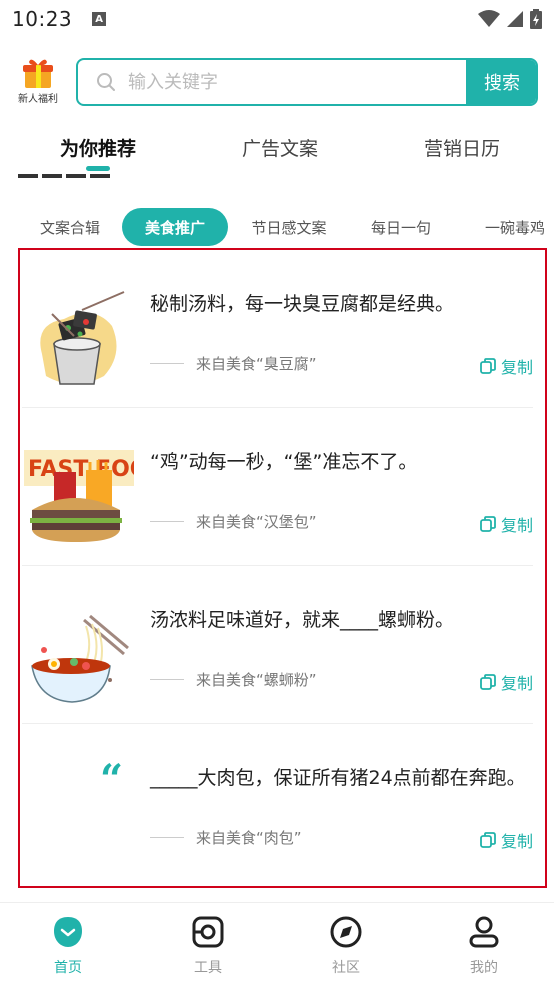 The image size is (554, 984). What do you see at coordinates (112, 779) in the screenshot?
I see `quote-mark-icon: “` at bounding box center [112, 779].